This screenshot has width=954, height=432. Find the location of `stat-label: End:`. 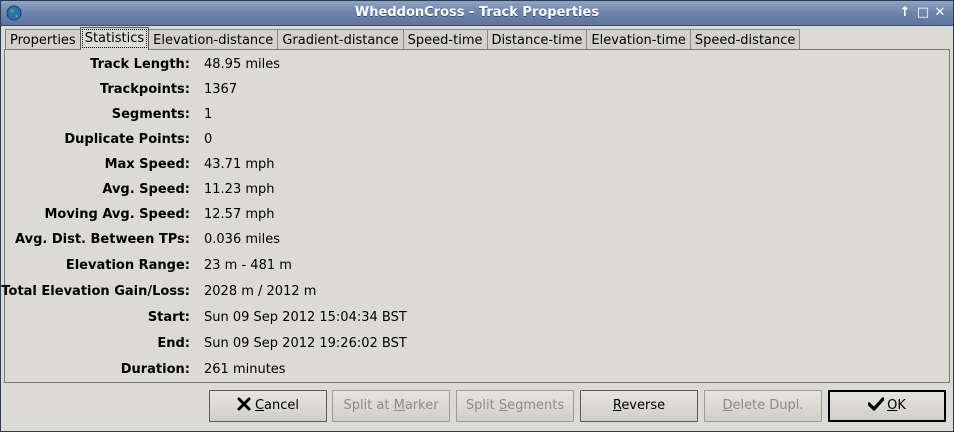

stat-label: End: is located at coordinates (173, 343).